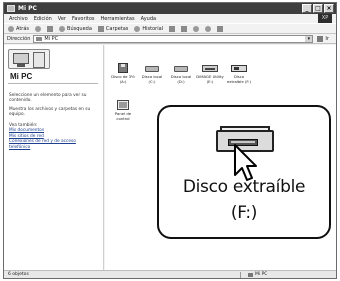  Describe the element at coordinates (123, 79) in the screenshot. I see `drive-a-label: Disco de 3½ (A:)` at that location.